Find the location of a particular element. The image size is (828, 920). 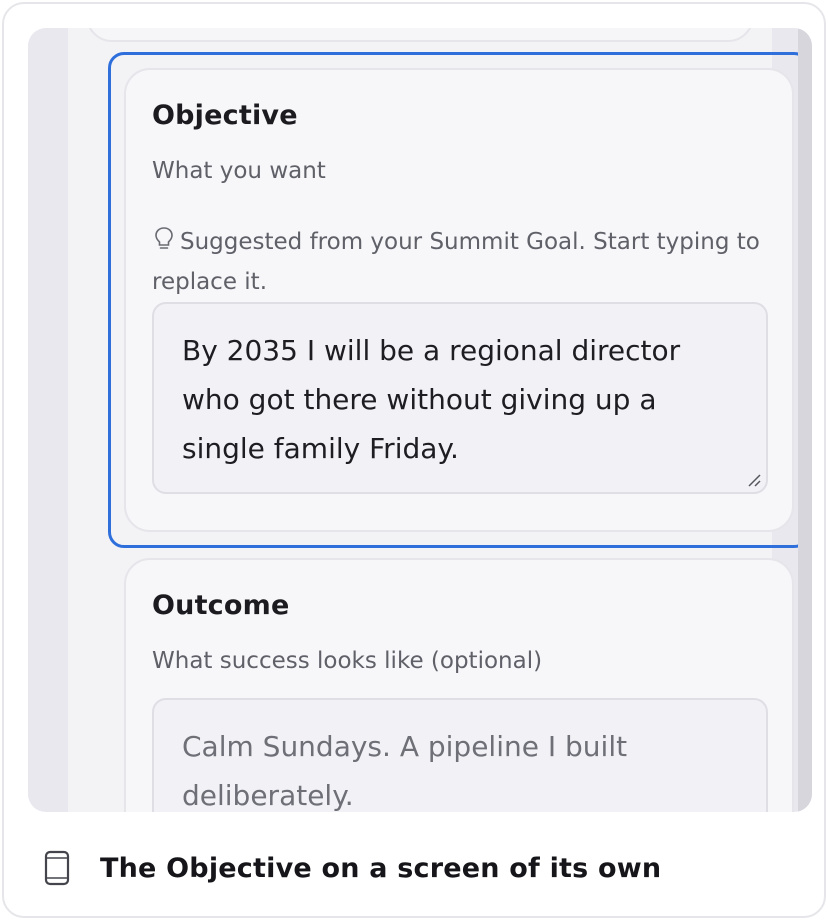

caption: The Objective on a screen of its own is located at coordinates (352, 868).